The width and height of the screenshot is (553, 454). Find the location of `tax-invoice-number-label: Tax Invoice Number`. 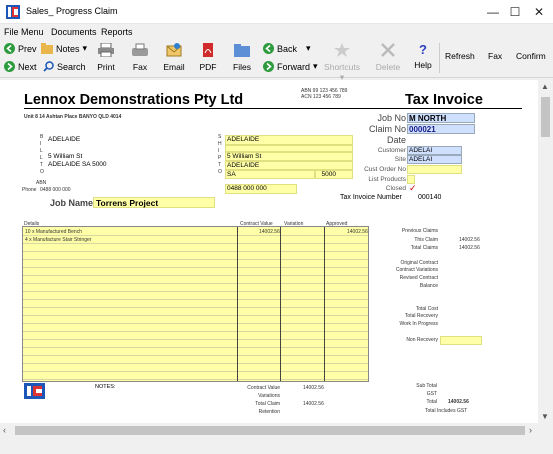

tax-invoice-number-label: Tax Invoice Number is located at coordinates (371, 197).